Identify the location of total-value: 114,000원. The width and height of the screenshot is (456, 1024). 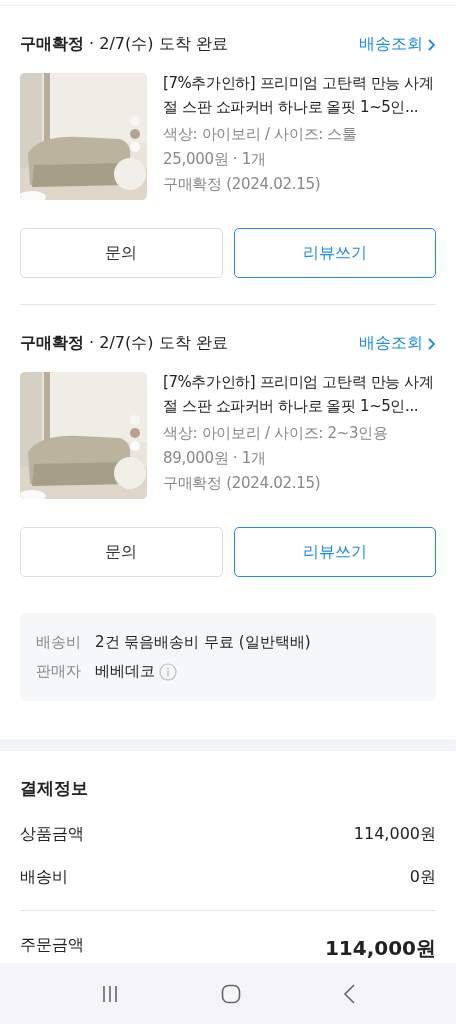
(380, 948).